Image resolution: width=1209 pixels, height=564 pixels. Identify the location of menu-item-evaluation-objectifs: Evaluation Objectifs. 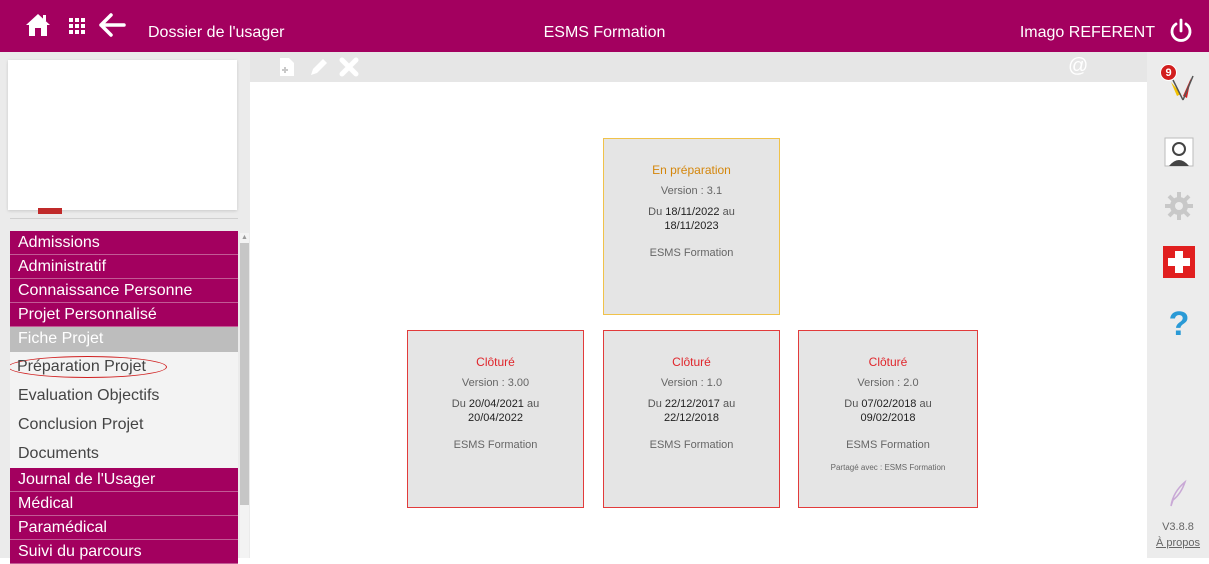
(124, 395).